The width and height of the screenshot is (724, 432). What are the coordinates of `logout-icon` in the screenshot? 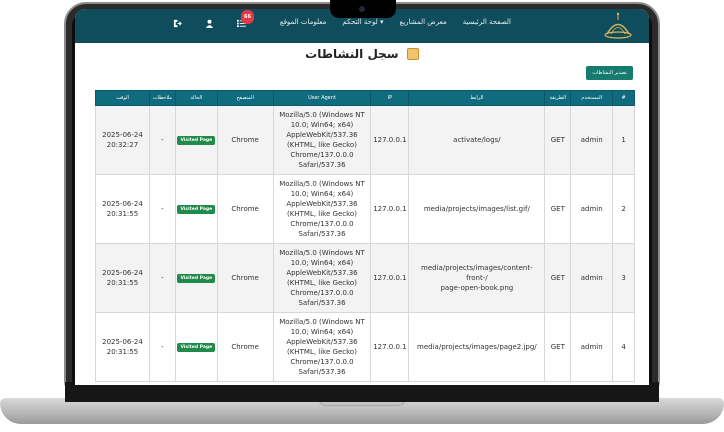 It's located at (177, 25).